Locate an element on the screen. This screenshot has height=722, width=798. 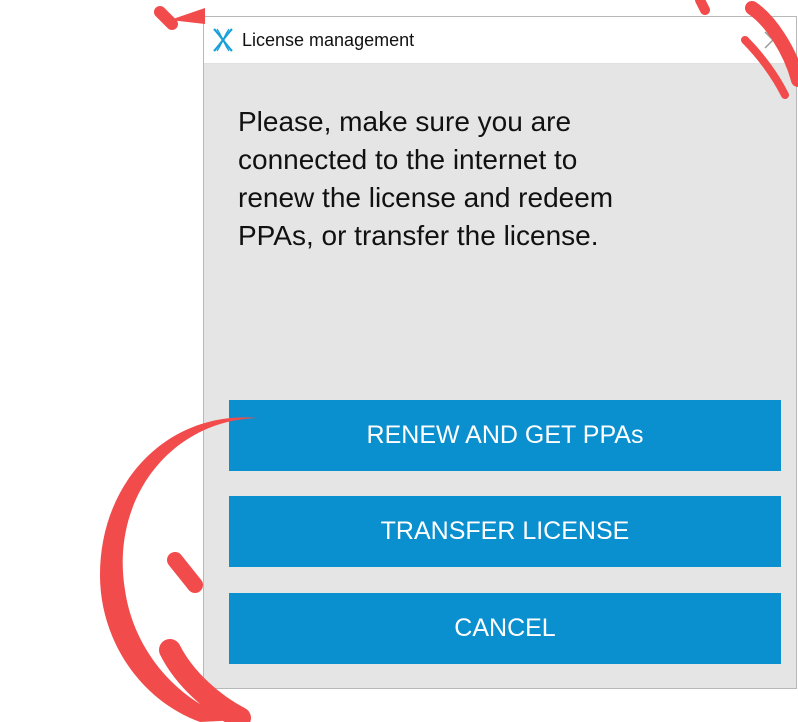
window-title: License management is located at coordinates (328, 39).